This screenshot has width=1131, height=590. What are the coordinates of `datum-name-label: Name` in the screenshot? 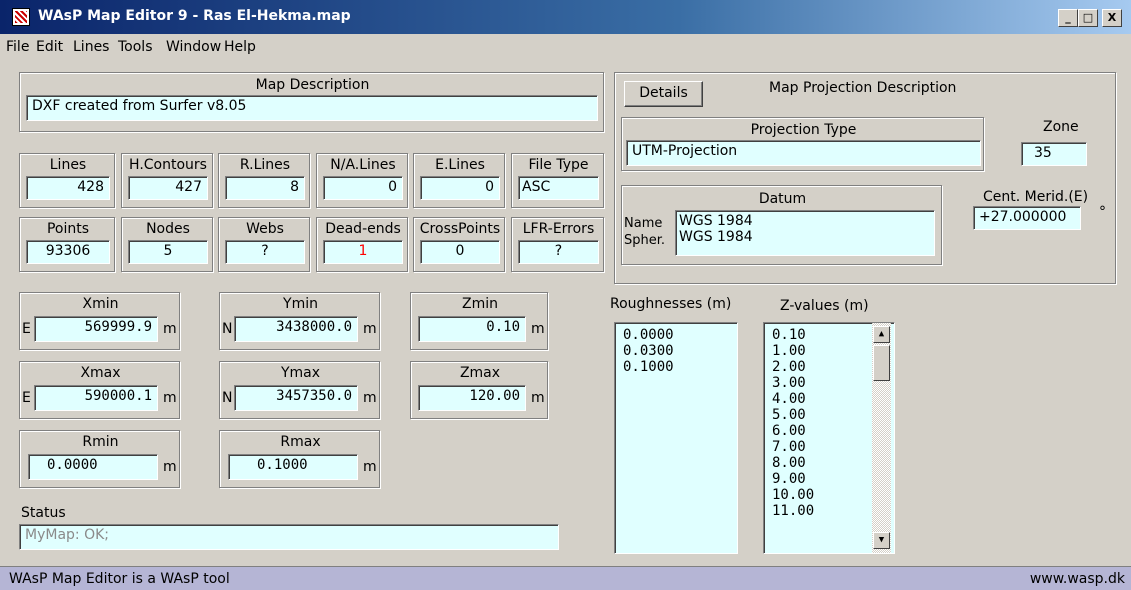 It's located at (643, 223).